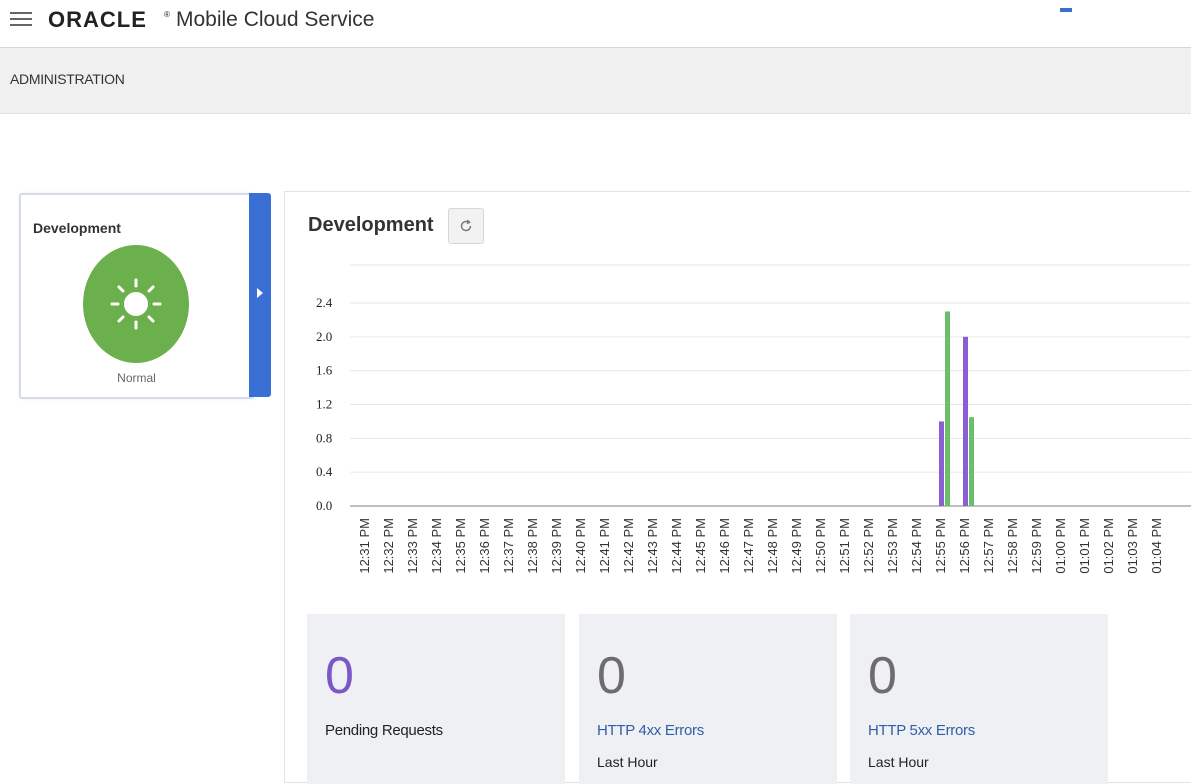 The image size is (1191, 784). Describe the element at coordinates (324, 471) in the screenshot. I see `y-tick-label: 0.4` at that location.